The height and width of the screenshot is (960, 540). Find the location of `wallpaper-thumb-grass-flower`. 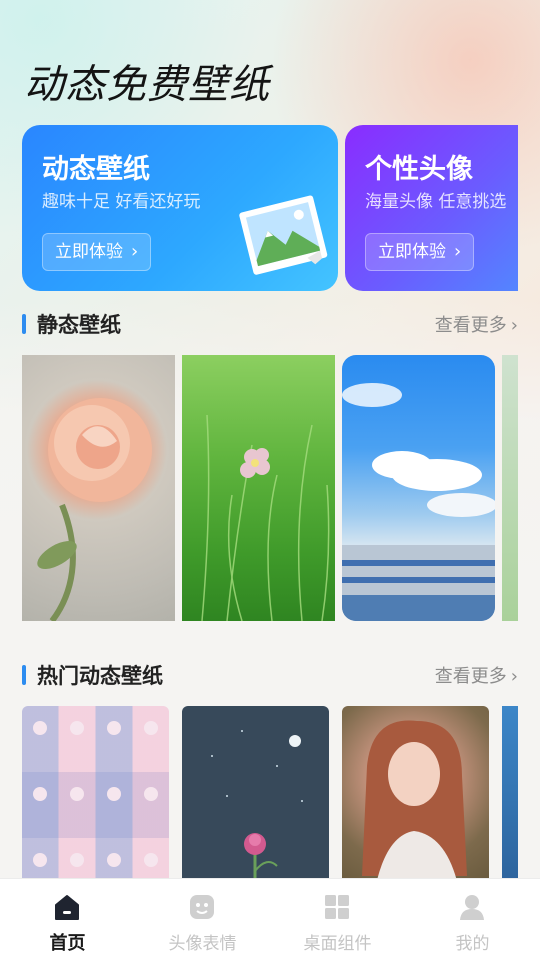

wallpaper-thumb-grass-flower is located at coordinates (258, 488).